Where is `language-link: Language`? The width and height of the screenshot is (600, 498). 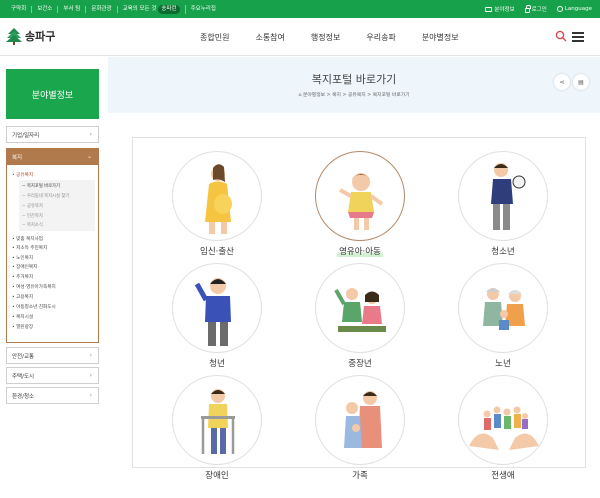 language-link: Language is located at coordinates (574, 9).